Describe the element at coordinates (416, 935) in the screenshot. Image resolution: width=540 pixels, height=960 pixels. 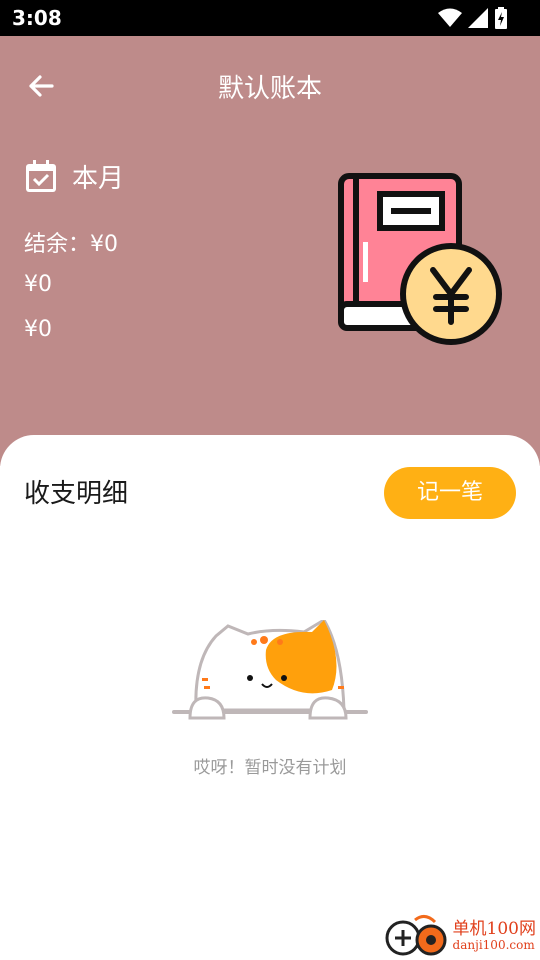
I see `danji100-logo-icon` at that location.